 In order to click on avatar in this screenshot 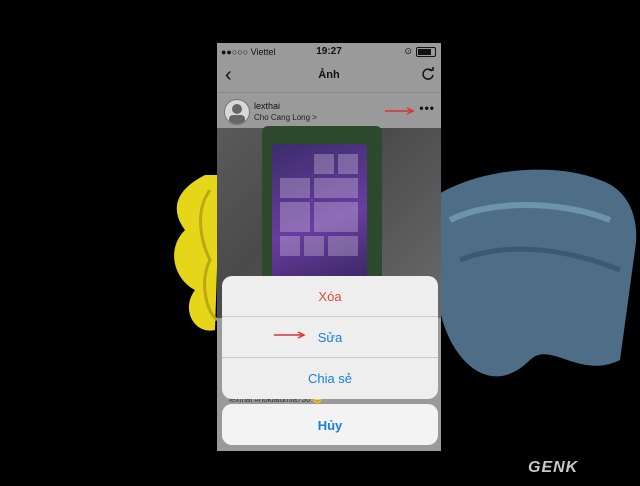, I will do `click(237, 112)`.